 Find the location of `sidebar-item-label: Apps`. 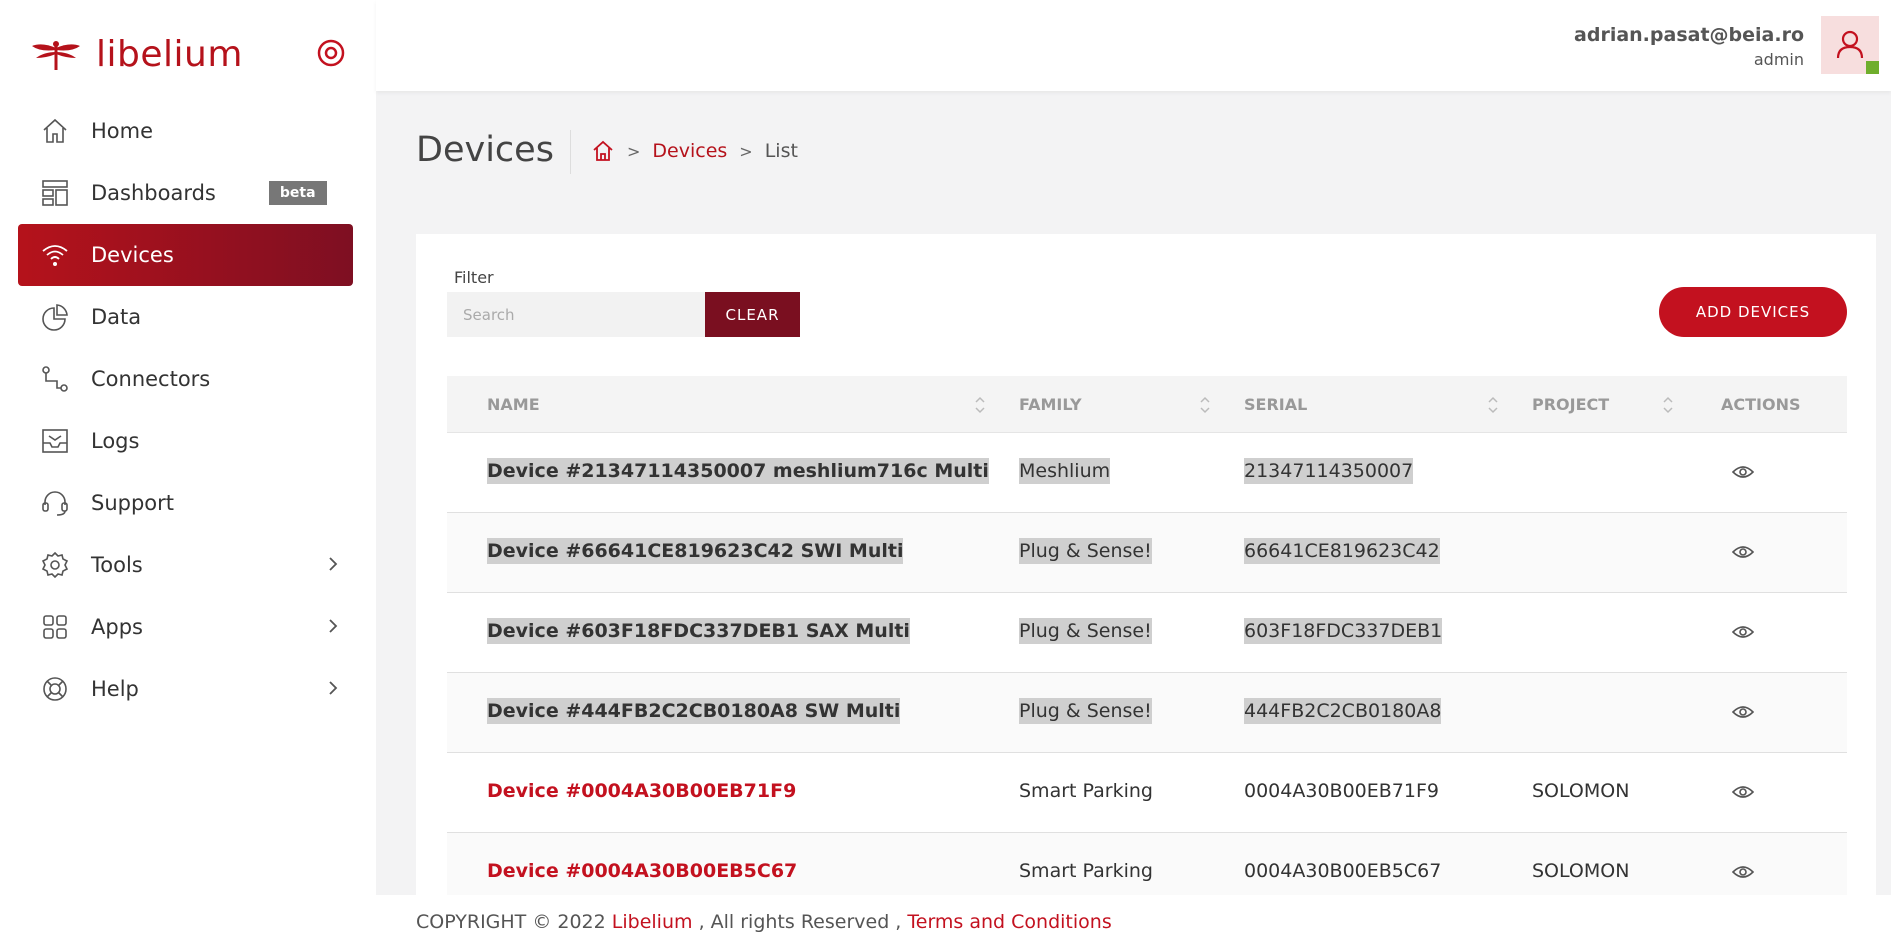

sidebar-item-label: Apps is located at coordinates (117, 627).